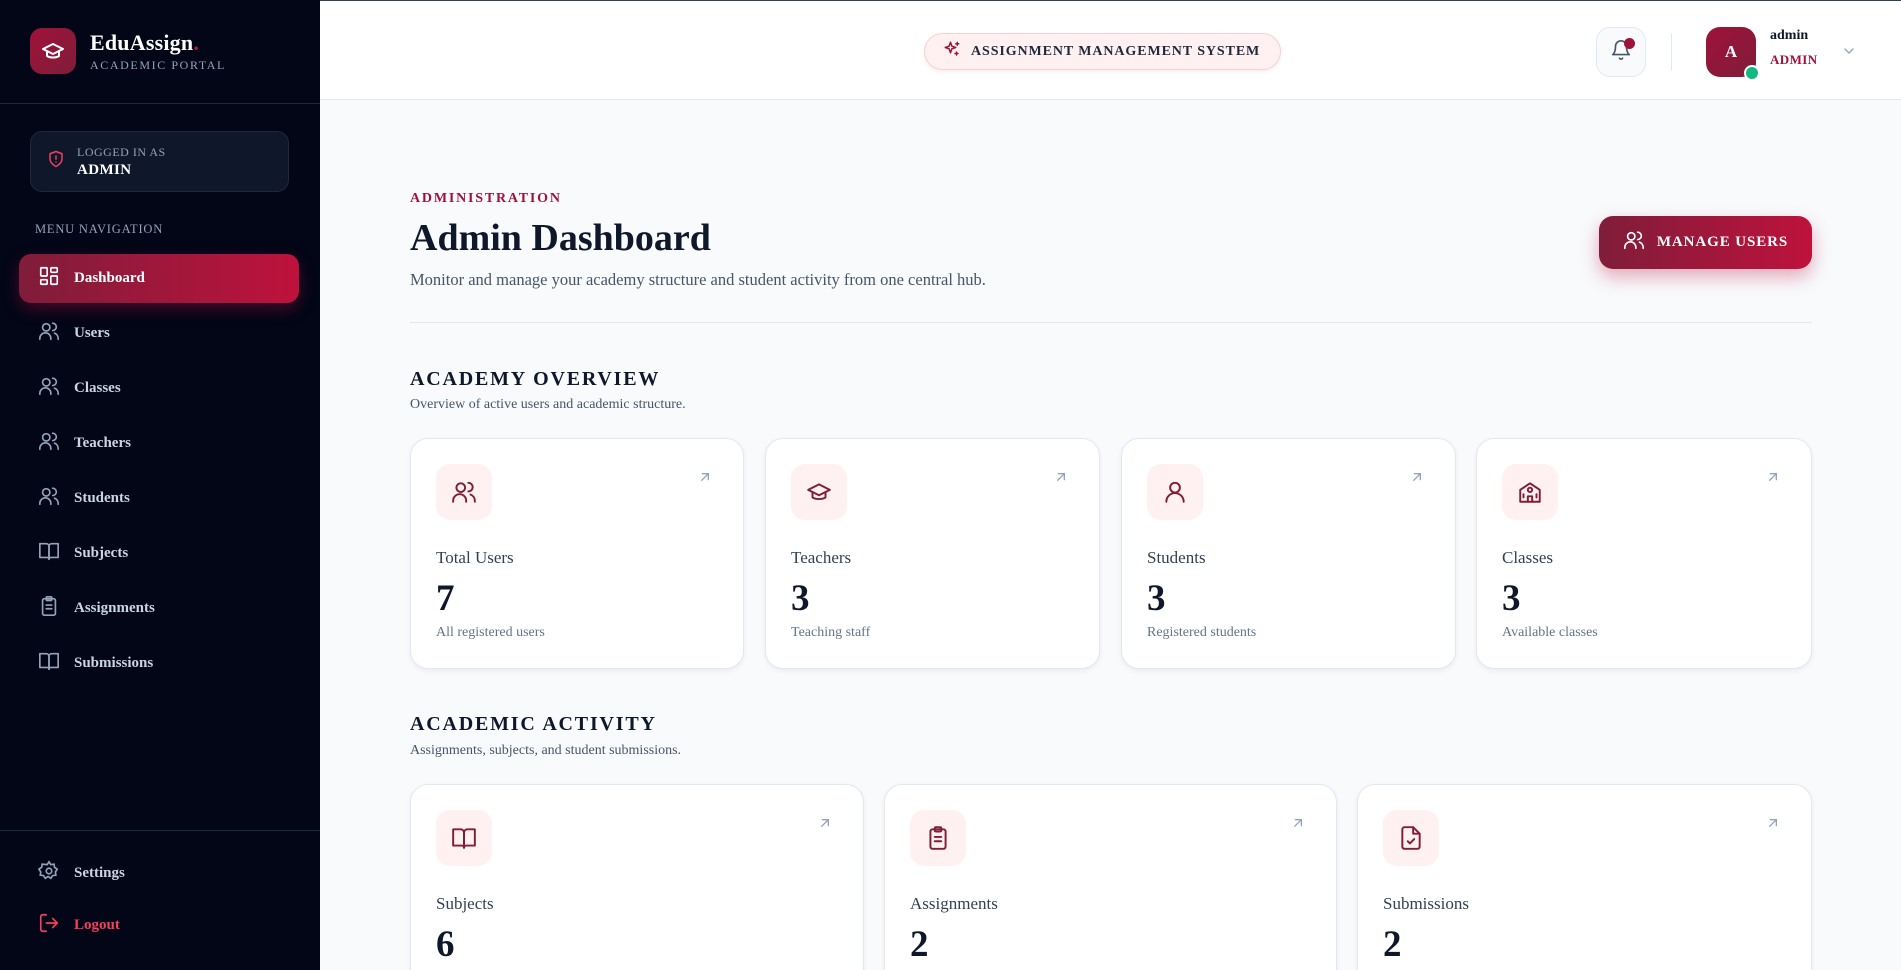 This screenshot has width=1901, height=970. Describe the element at coordinates (99, 229) in the screenshot. I see `menu-heading: MENU NAVIGATION` at that location.